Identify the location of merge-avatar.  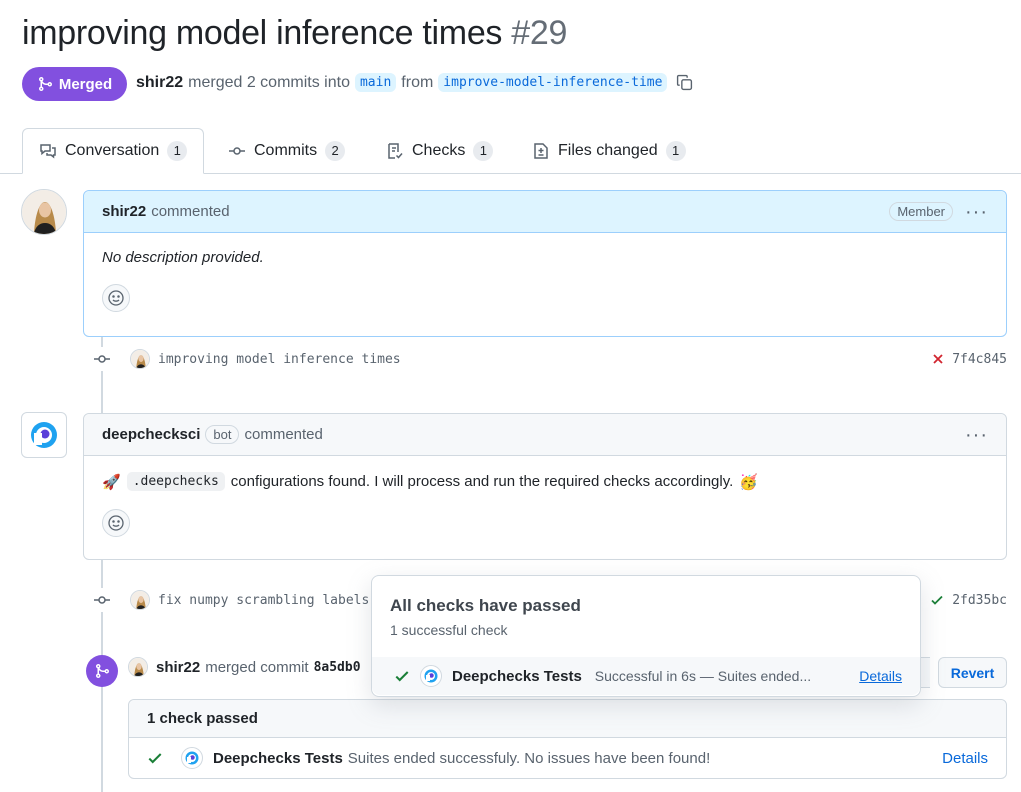
(138, 667).